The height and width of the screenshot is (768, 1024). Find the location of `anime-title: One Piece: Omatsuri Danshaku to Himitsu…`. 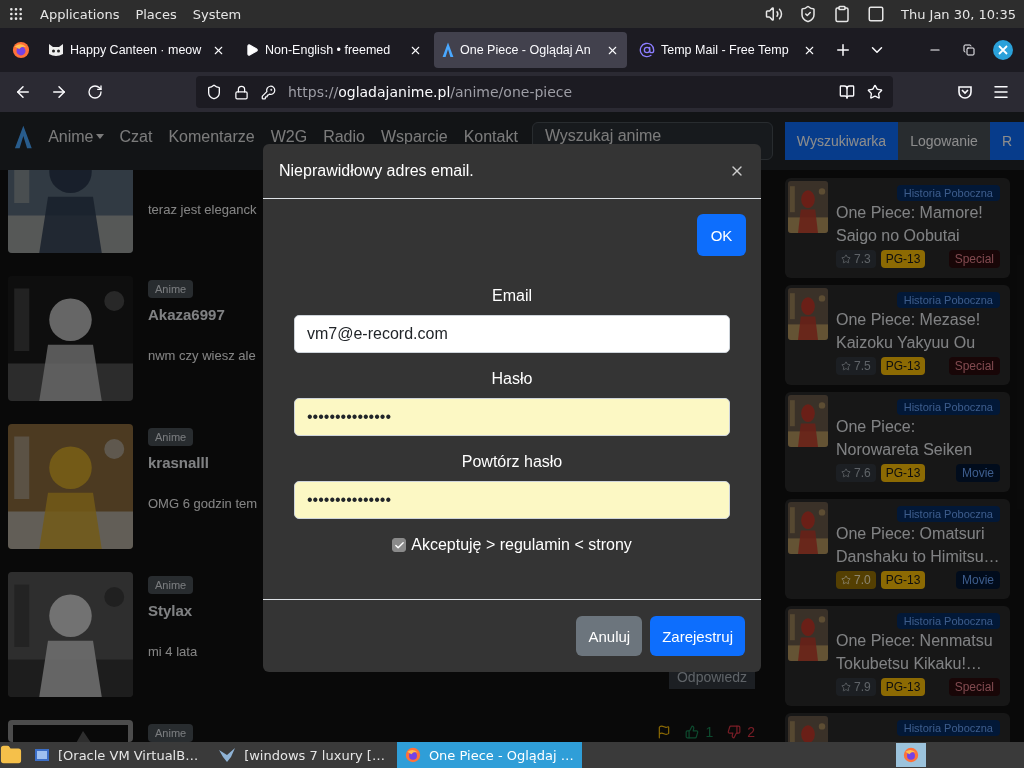

anime-title: One Piece: Omatsuri Danshaku to Himitsu… is located at coordinates (918, 545).